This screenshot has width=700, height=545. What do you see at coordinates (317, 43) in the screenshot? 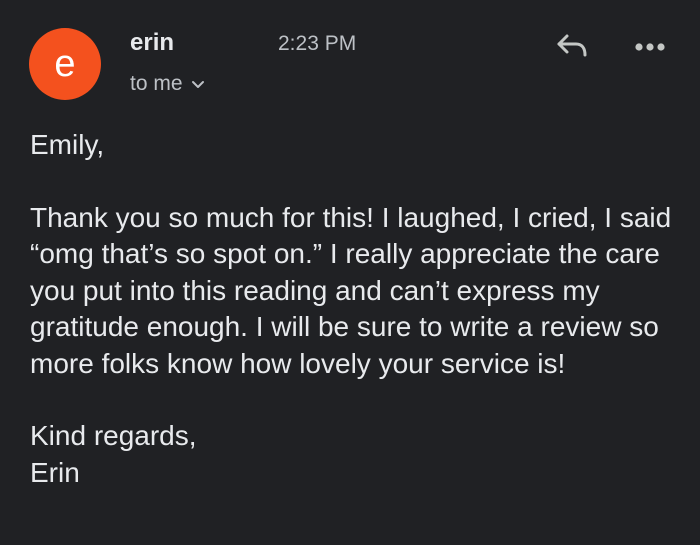
I see `sent-time: 2:23 PM` at bounding box center [317, 43].